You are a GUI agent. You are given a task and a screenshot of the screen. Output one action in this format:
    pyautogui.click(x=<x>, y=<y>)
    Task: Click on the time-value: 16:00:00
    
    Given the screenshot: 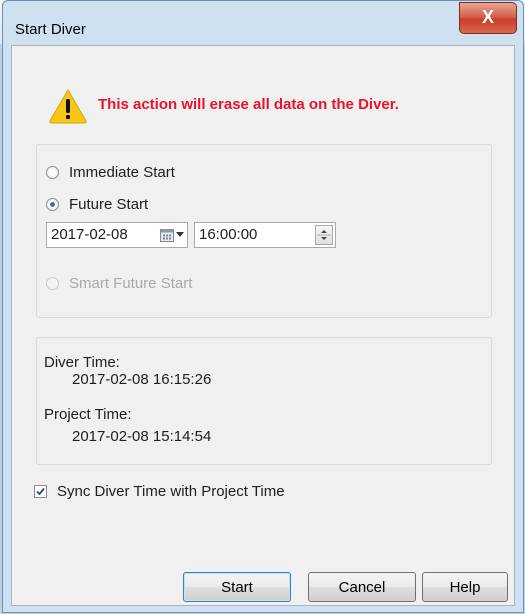 What is the action you would take?
    pyautogui.click(x=228, y=234)
    